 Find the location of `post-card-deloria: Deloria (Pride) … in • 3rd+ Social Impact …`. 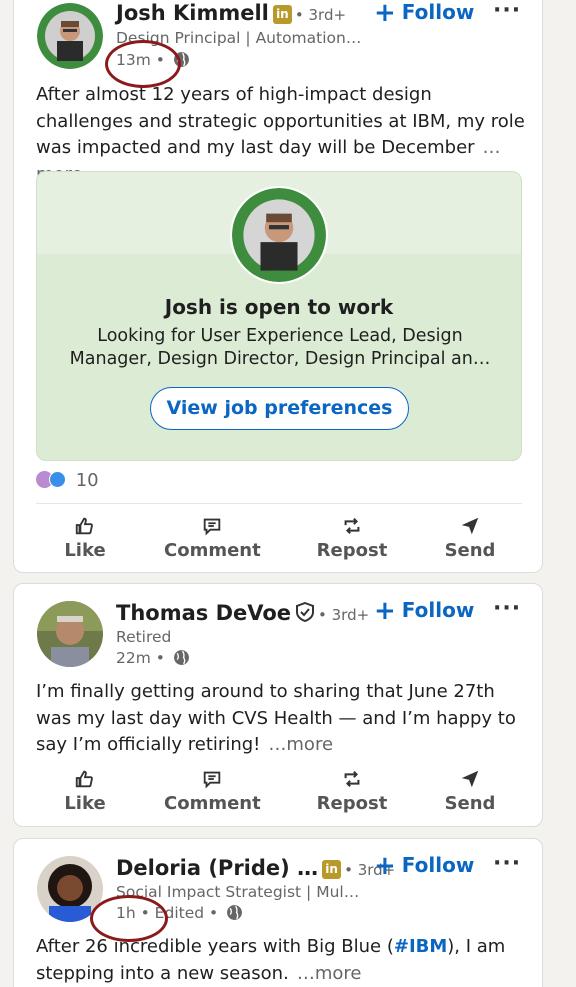

post-card-deloria: Deloria (Pride) … in • 3rd+ Social Impact … is located at coordinates (278, 912).